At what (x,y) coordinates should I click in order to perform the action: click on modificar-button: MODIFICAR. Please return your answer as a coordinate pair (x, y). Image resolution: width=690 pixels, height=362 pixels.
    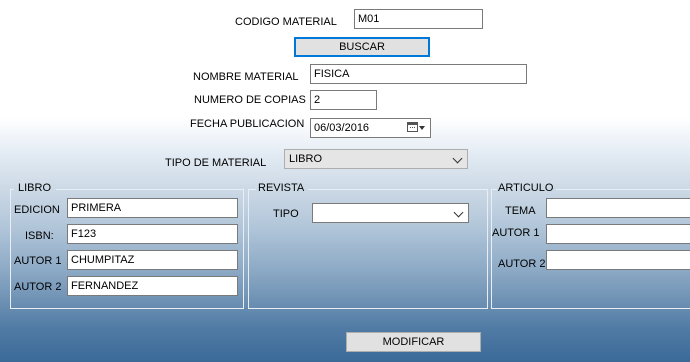
    Looking at the image, I should click on (413, 342).